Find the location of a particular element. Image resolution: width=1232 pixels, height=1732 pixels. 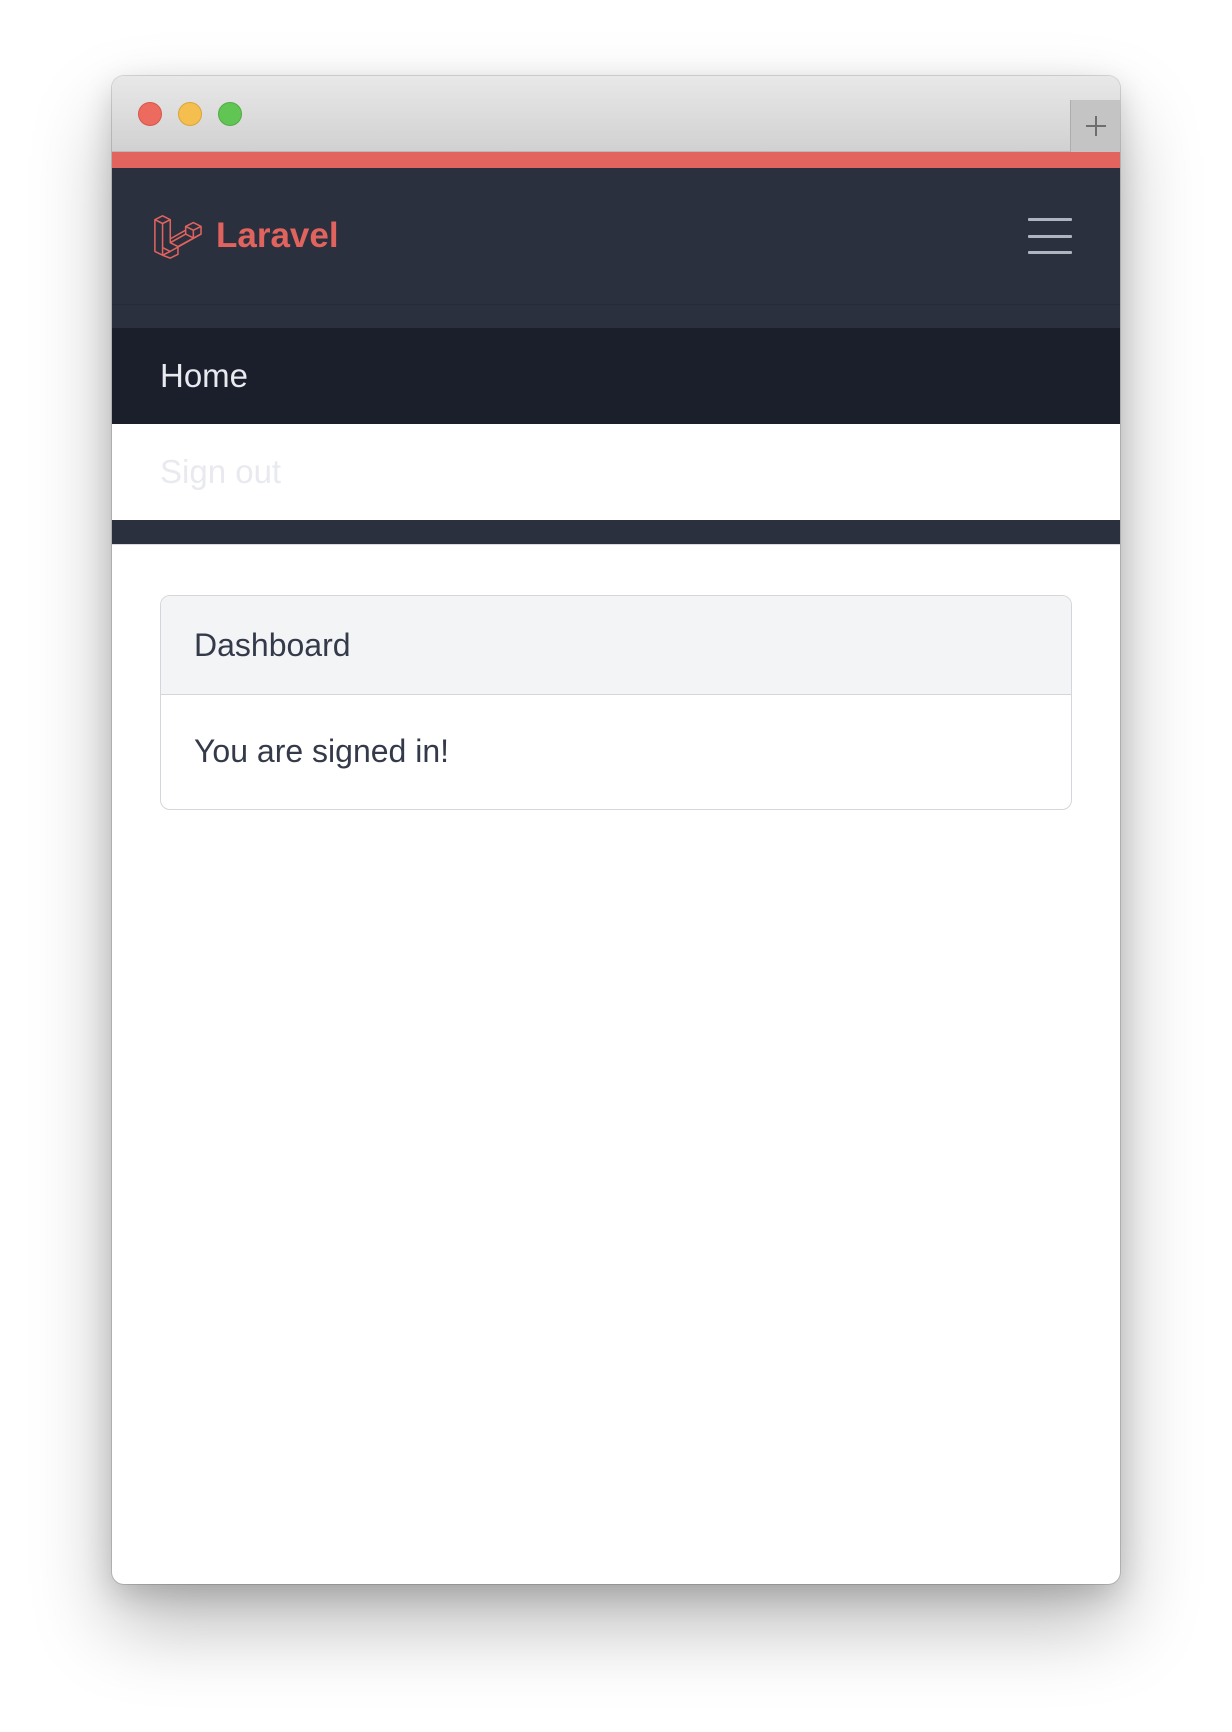

main-content: Dashboard You are signed in! is located at coordinates (616, 702).